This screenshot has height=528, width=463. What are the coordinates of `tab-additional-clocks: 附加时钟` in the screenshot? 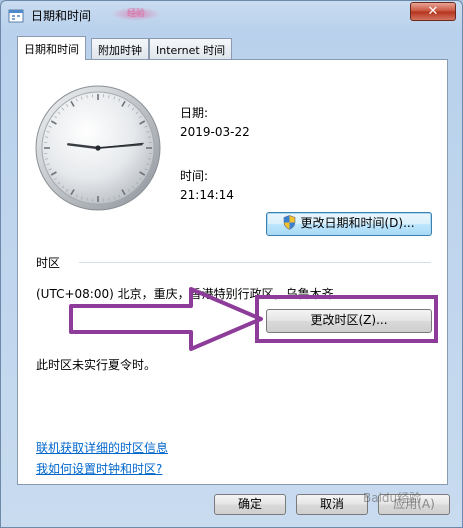 It's located at (120, 48).